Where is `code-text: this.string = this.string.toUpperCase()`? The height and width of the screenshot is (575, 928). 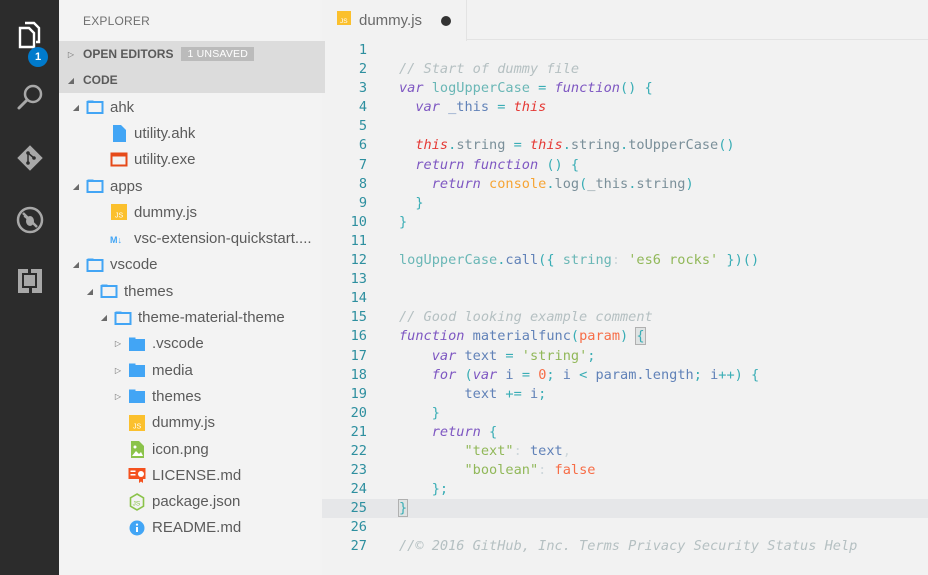
code-text: this.string = this.string.toUpperCase() is located at coordinates (566, 145).